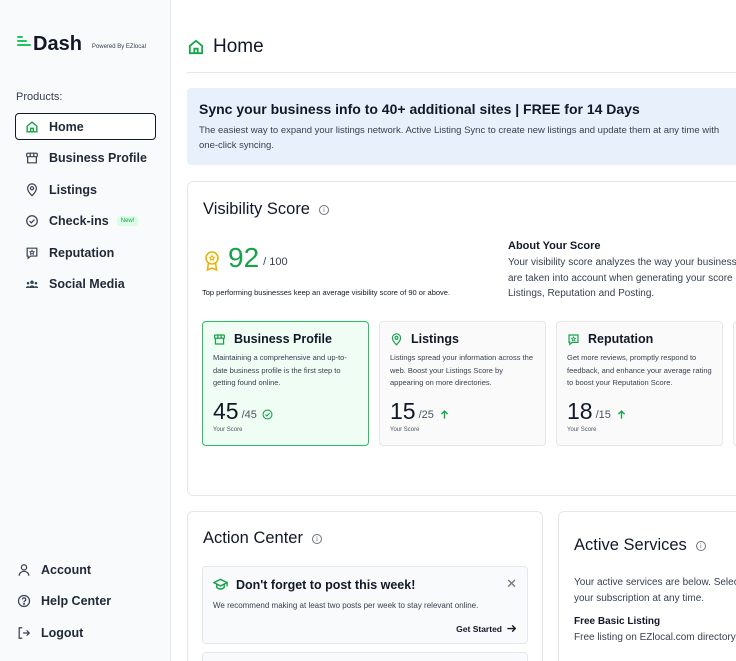 The width and height of the screenshot is (736, 661). I want to click on page-title: Home, so click(238, 46).